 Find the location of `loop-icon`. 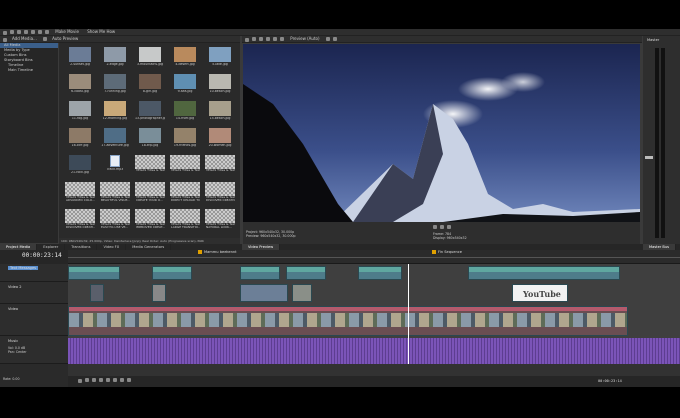

loop-icon is located at coordinates (449, 227).